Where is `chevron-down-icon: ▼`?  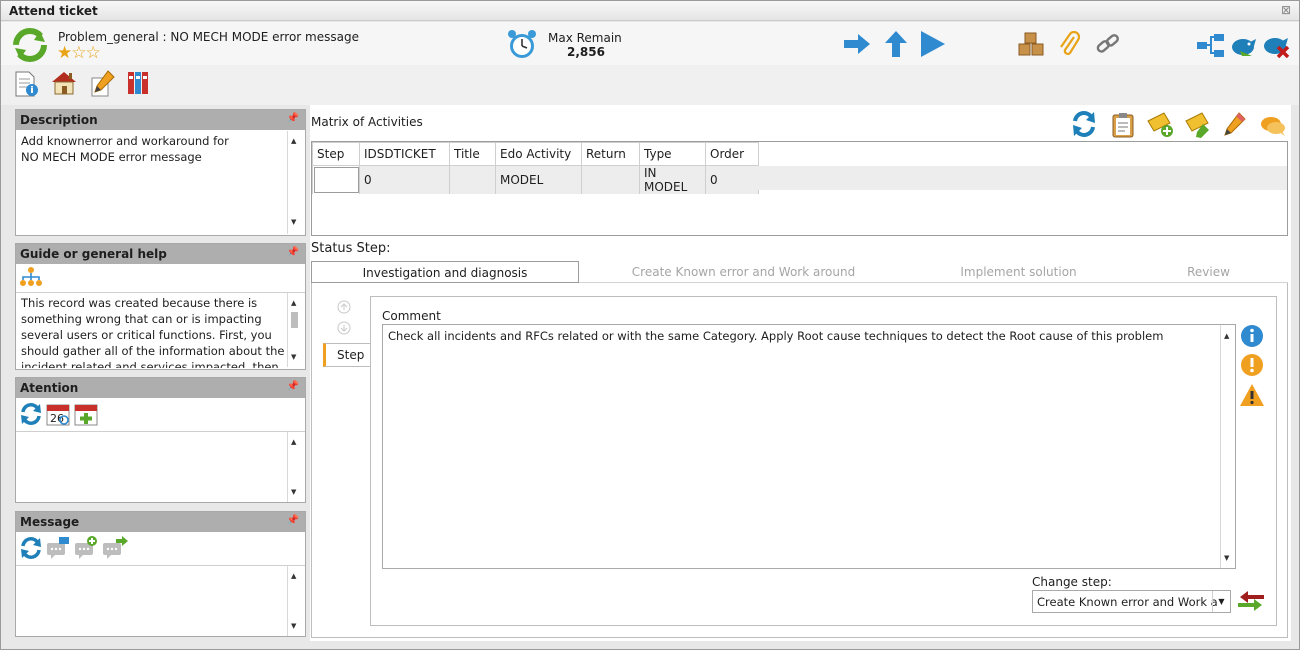 chevron-down-icon: ▼ is located at coordinates (1221, 601).